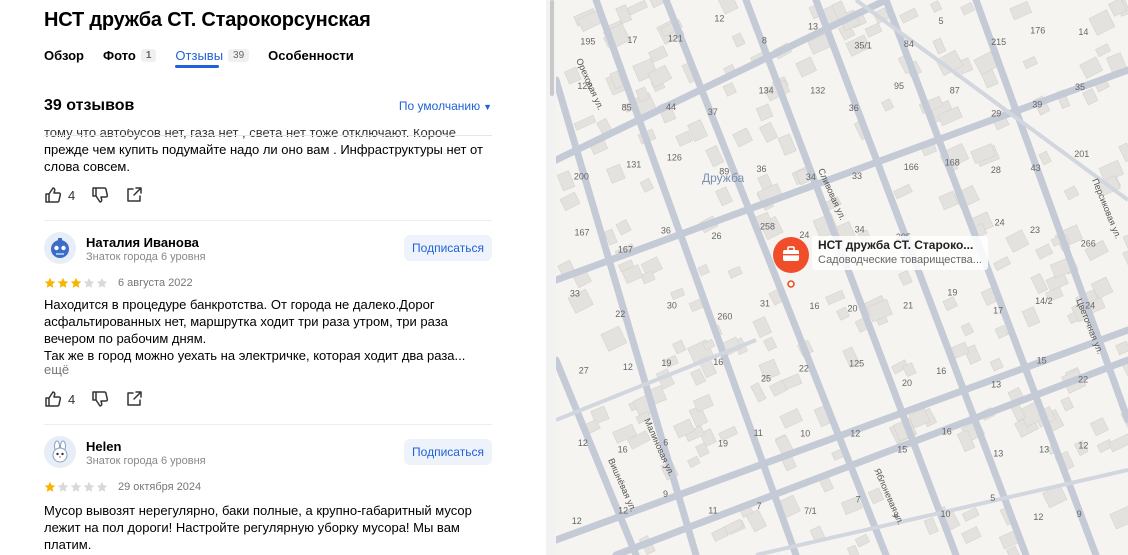  Describe the element at coordinates (445, 106) in the screenshot. I see `sort-dropdown: По умолчанию ▼` at that location.